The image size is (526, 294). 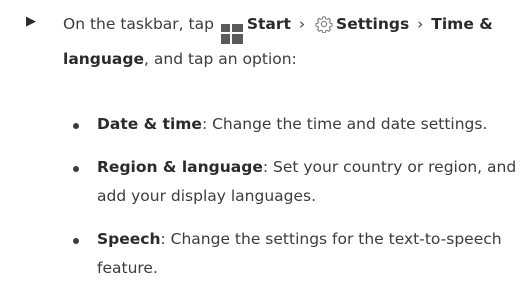 I want to click on option-description: : Change the time and date settings., so click(x=344, y=124).